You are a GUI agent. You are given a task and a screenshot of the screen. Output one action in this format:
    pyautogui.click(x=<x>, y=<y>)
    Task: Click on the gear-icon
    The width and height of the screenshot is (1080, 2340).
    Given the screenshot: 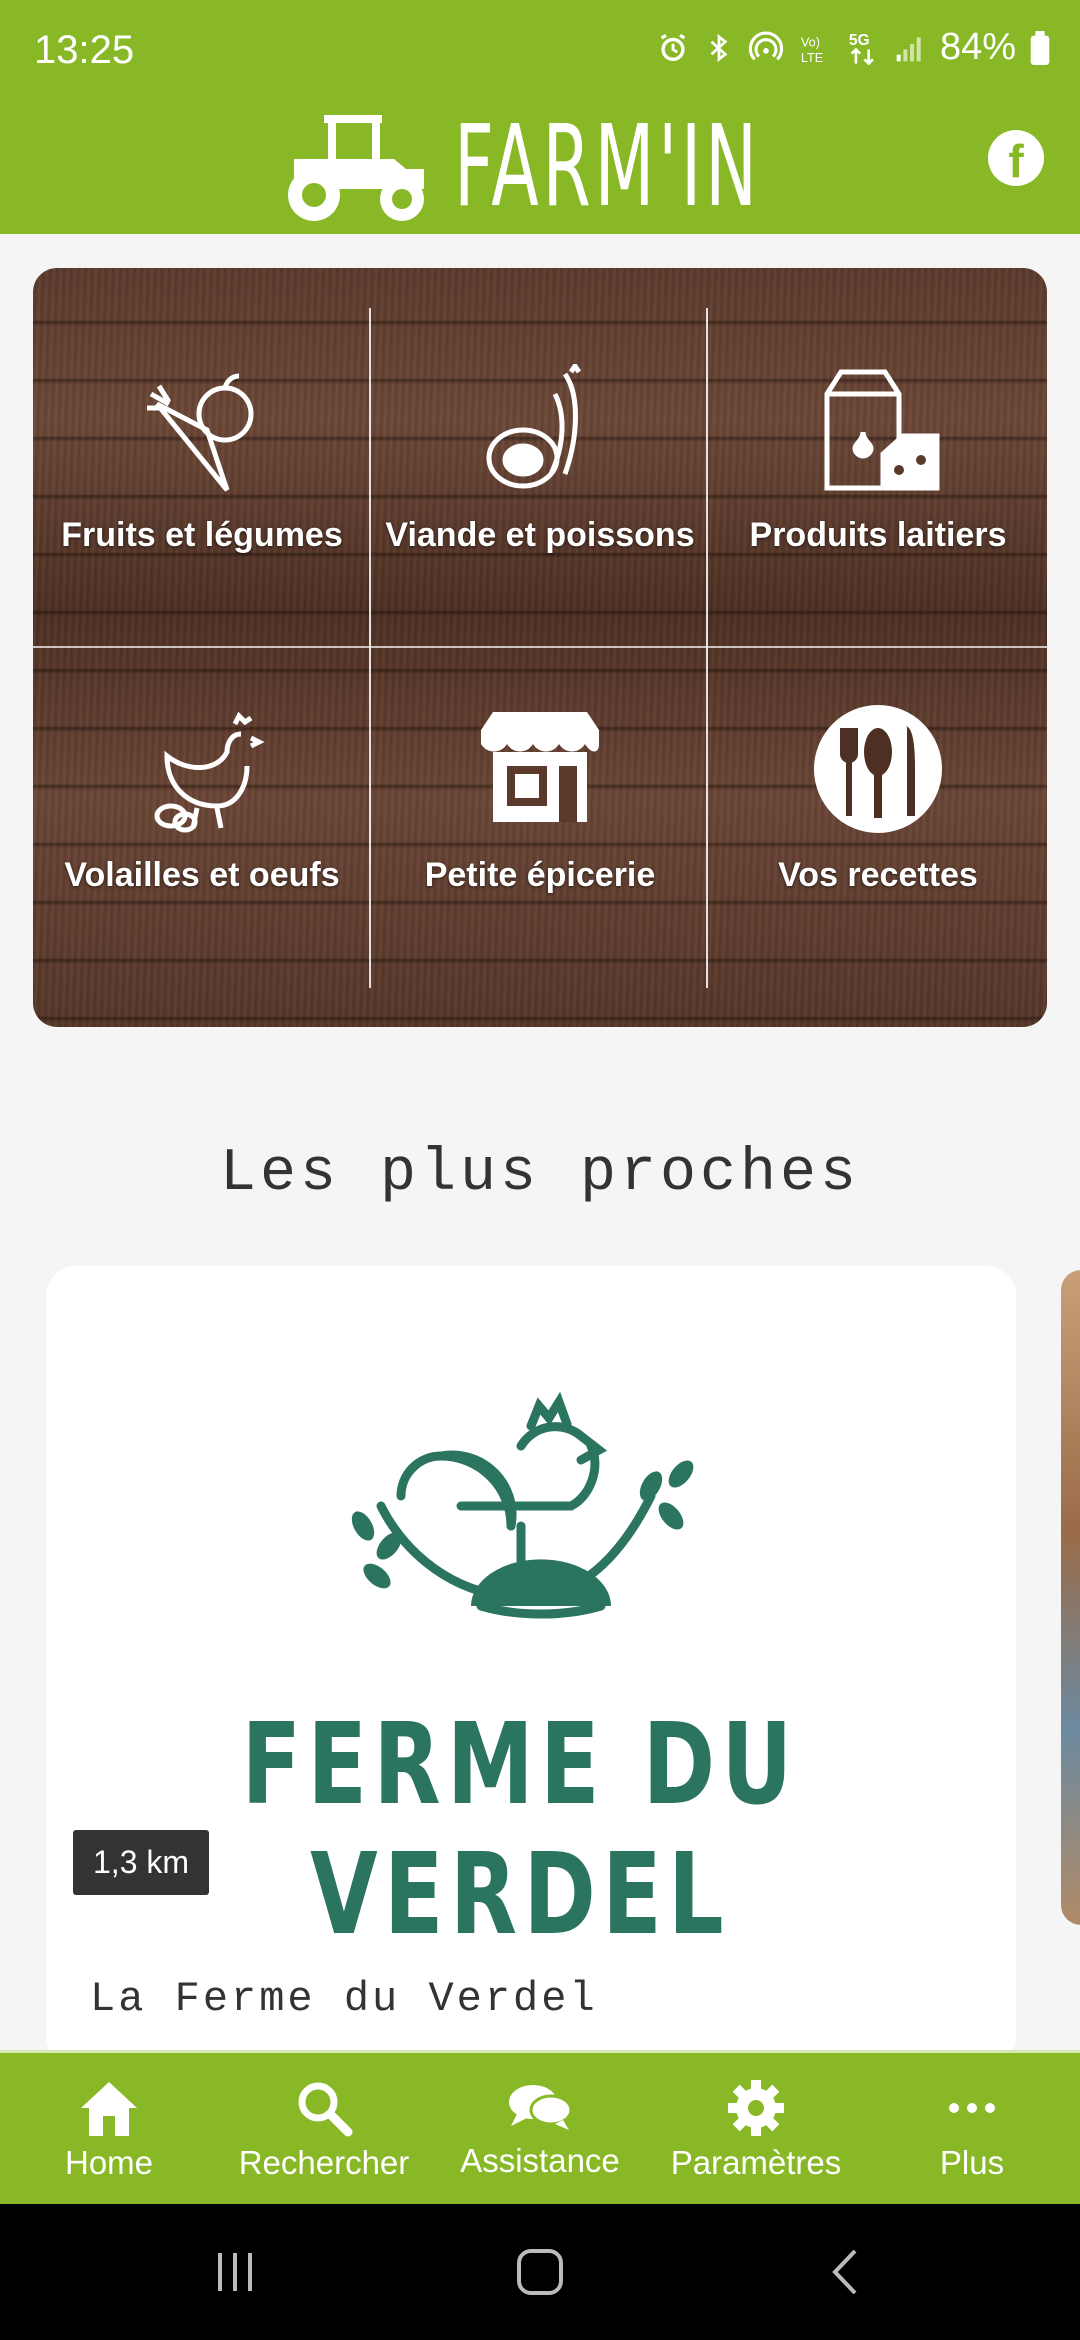 What is the action you would take?
    pyautogui.click(x=756, y=2108)
    